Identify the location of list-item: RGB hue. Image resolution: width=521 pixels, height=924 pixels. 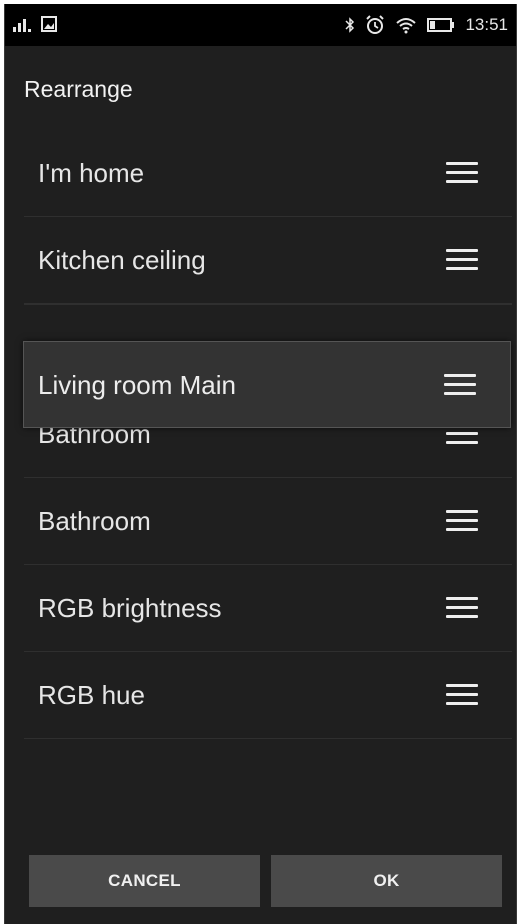
(268, 695).